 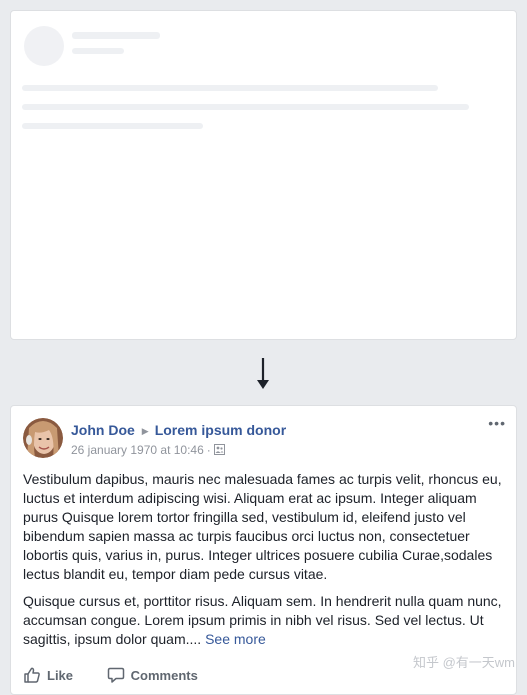 What do you see at coordinates (137, 450) in the screenshot?
I see `post-timestamp: 26 january 1970 at 10:46` at bounding box center [137, 450].